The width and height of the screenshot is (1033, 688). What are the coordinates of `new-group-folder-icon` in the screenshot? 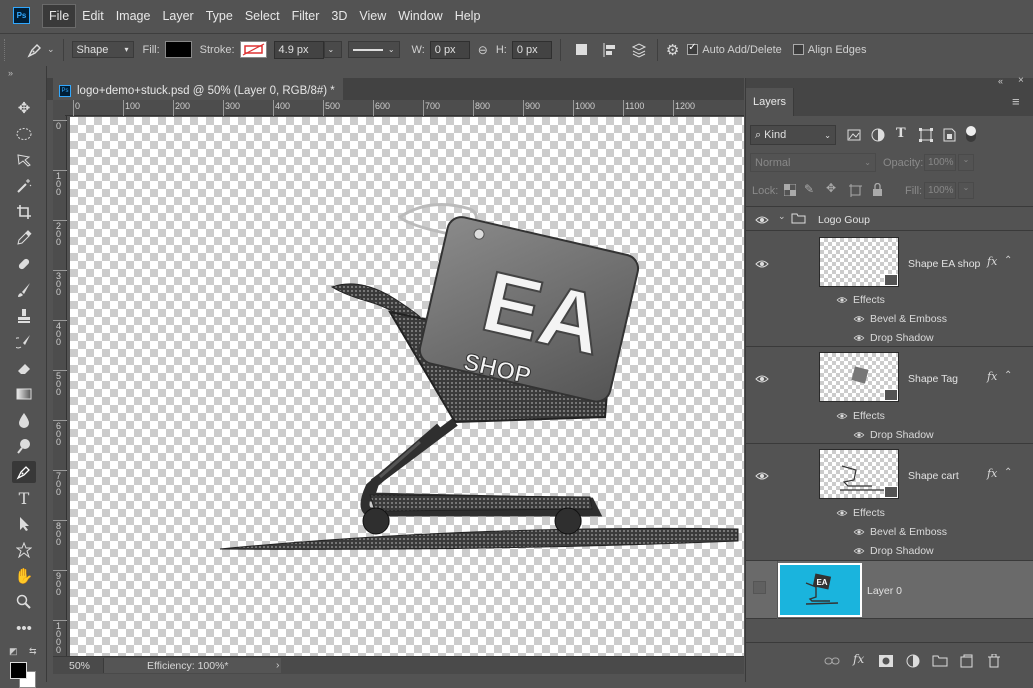 It's located at (940, 661).